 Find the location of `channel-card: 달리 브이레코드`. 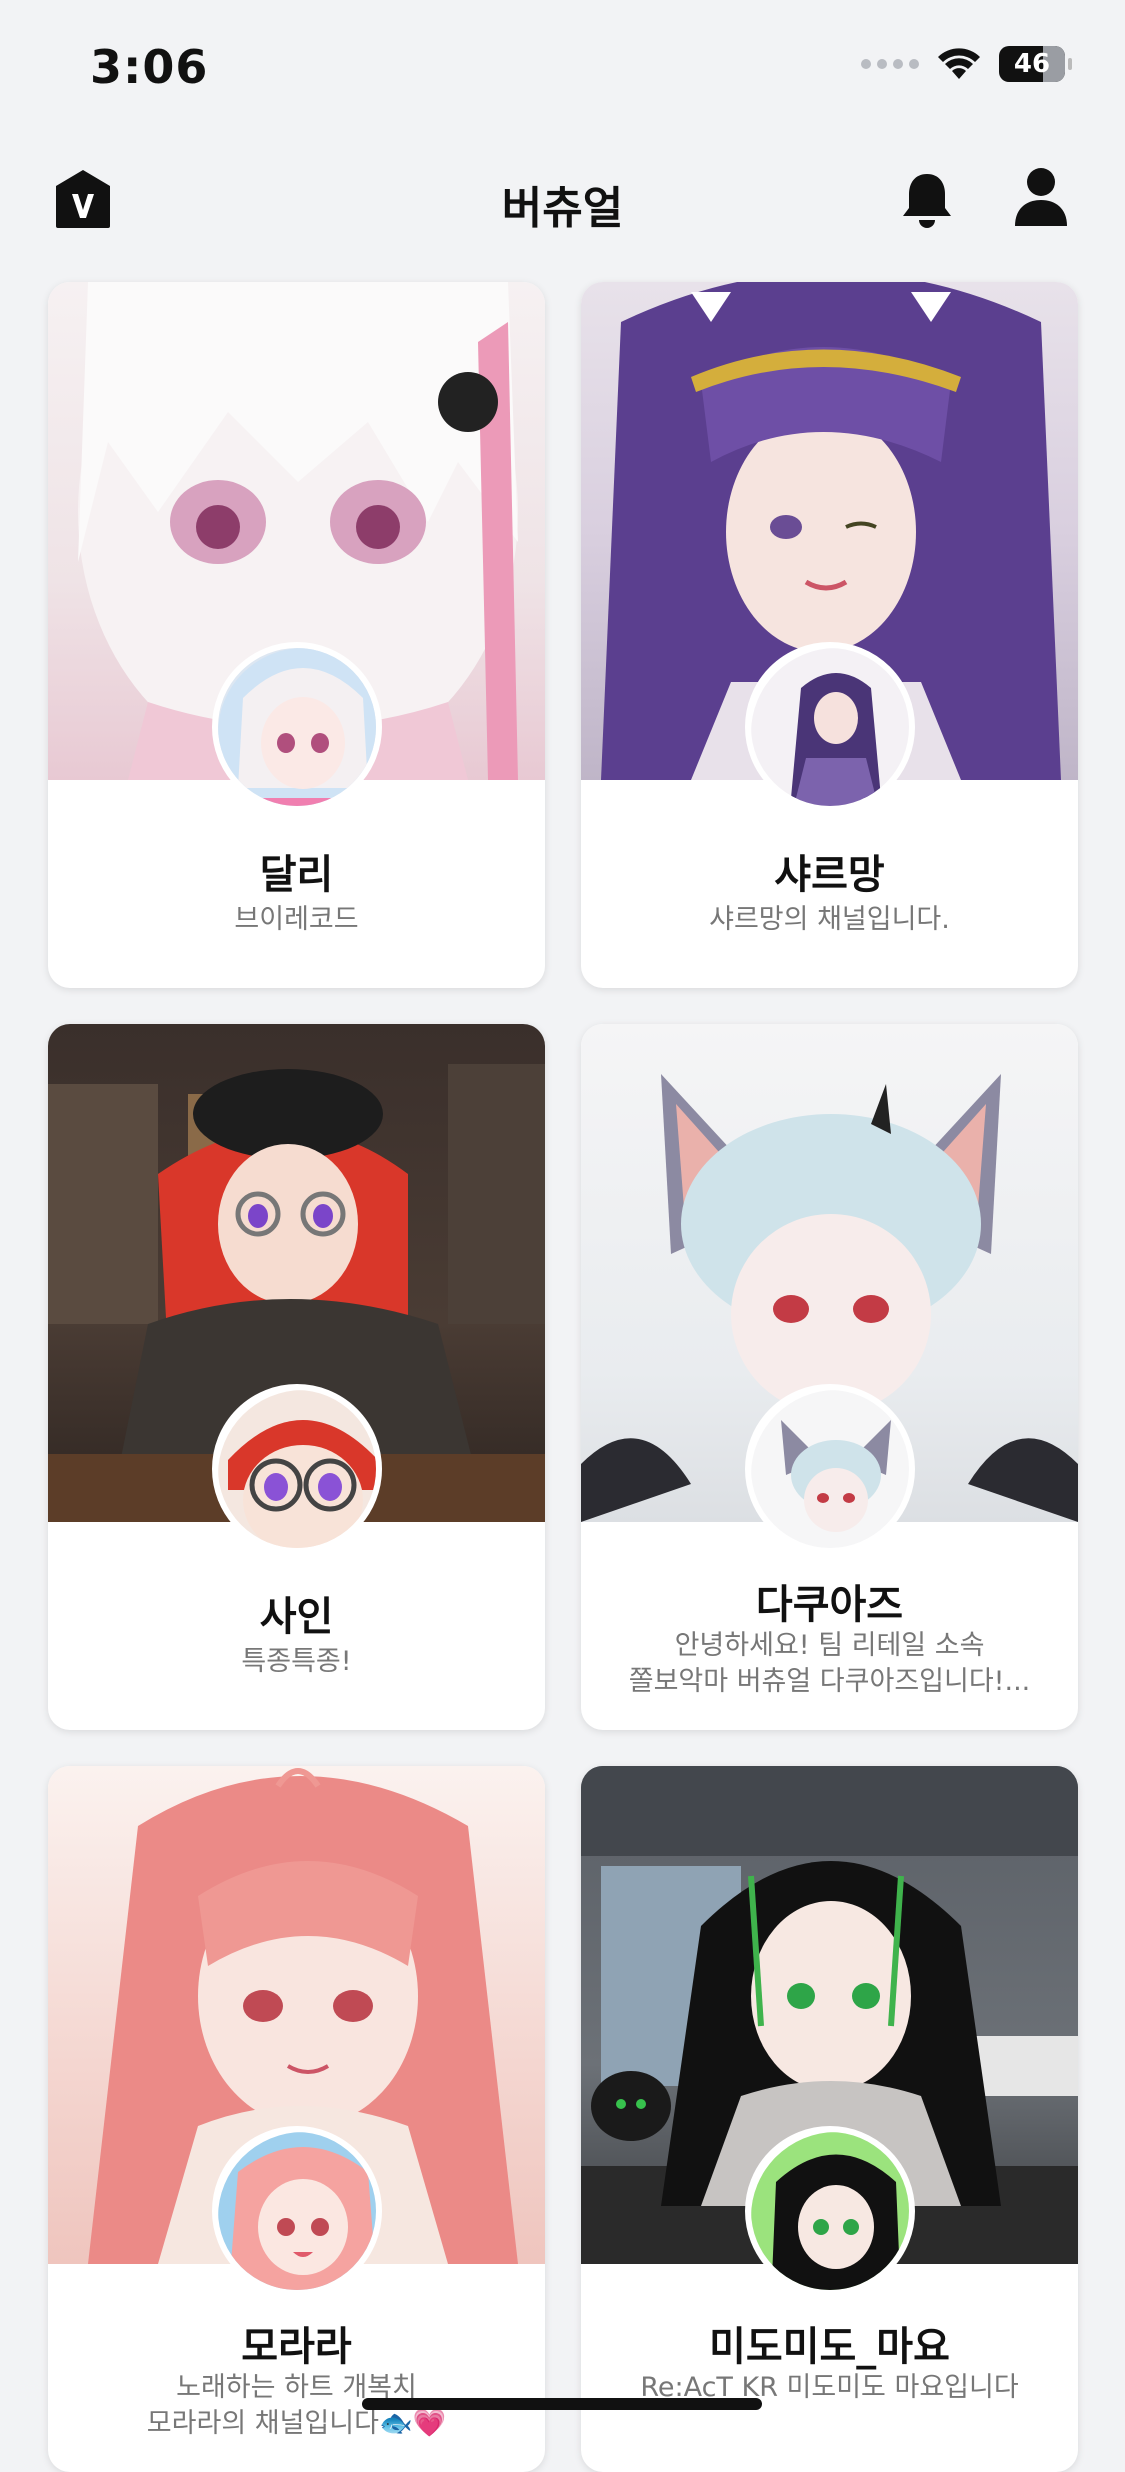

channel-card: 달리 브이레코드 is located at coordinates (296, 635).